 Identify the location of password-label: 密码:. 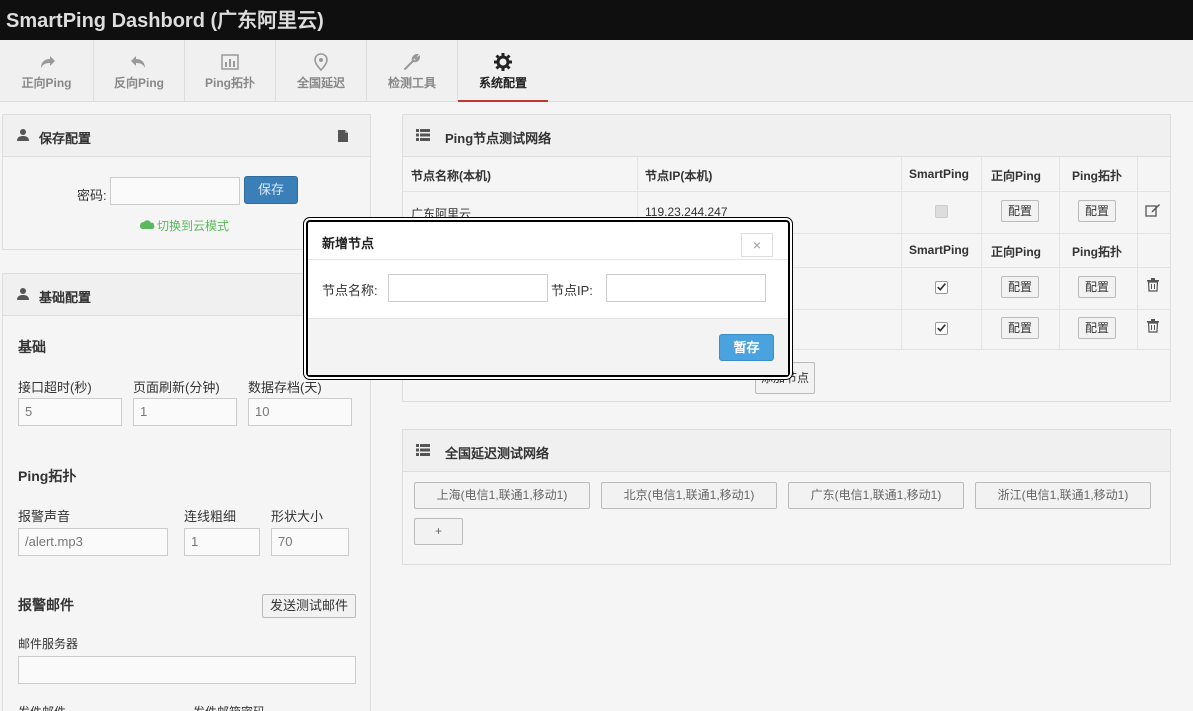
(92, 195).